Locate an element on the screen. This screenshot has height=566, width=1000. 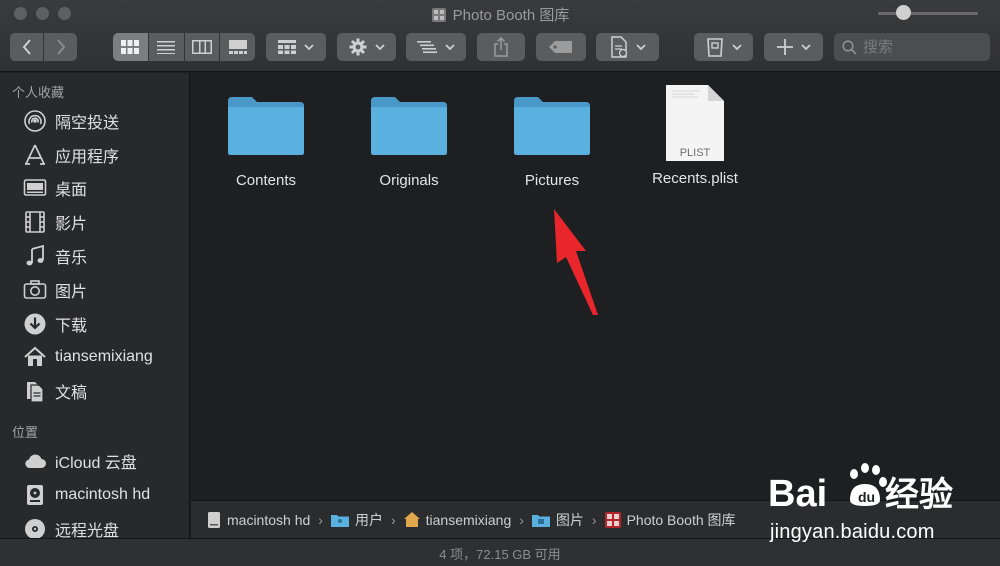
icon-size-slider-handle is located at coordinates (903, 12).